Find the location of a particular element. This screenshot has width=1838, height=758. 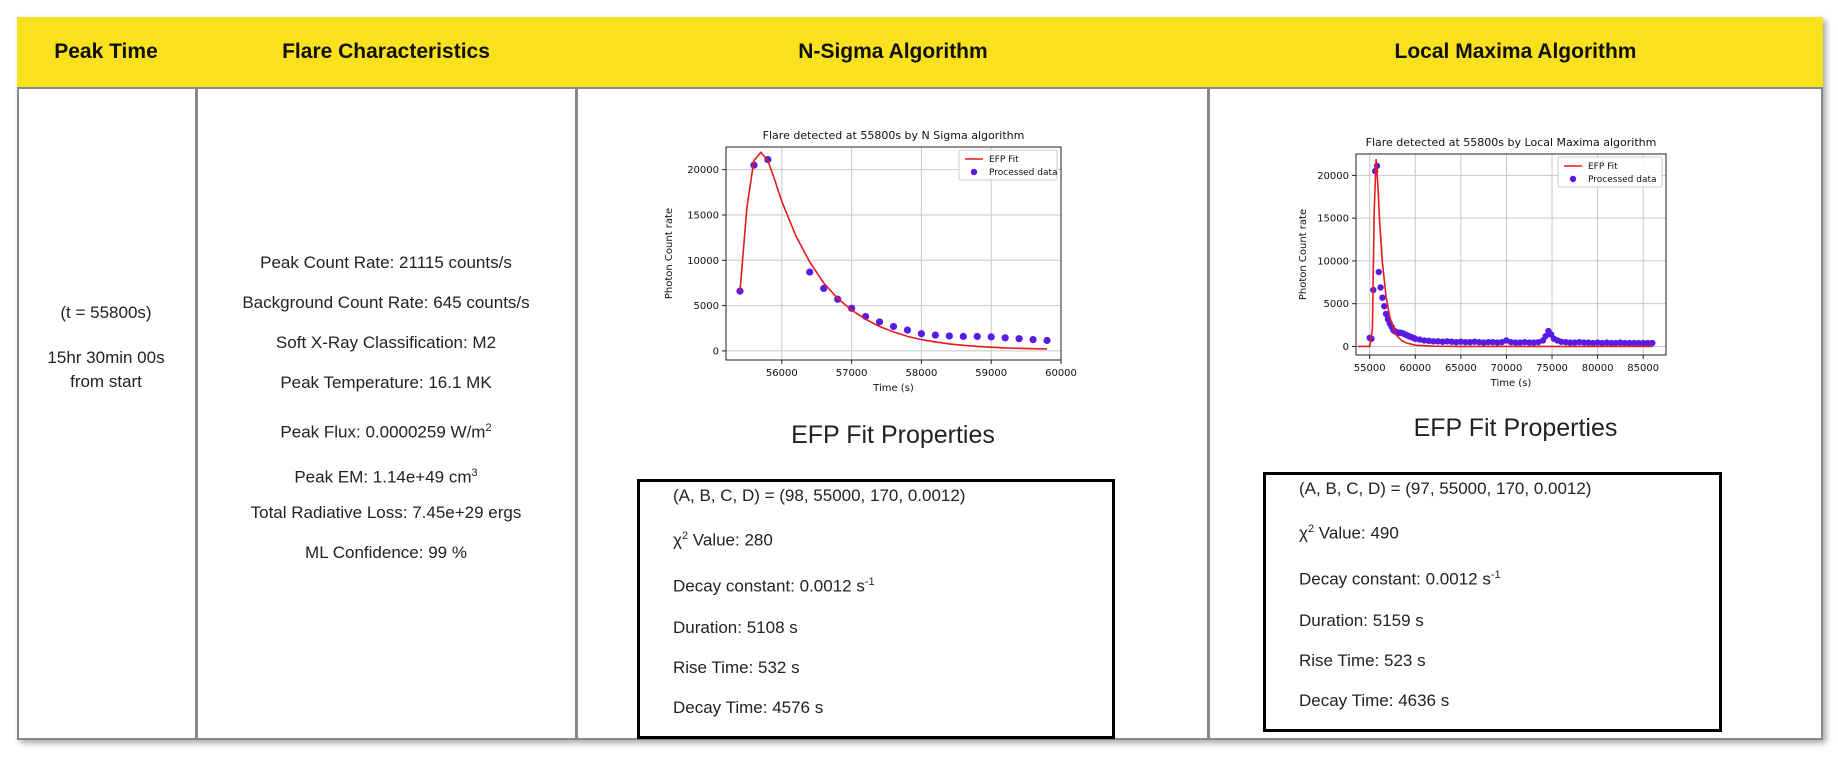

peak-flux-exp: 2 is located at coordinates (488, 428).